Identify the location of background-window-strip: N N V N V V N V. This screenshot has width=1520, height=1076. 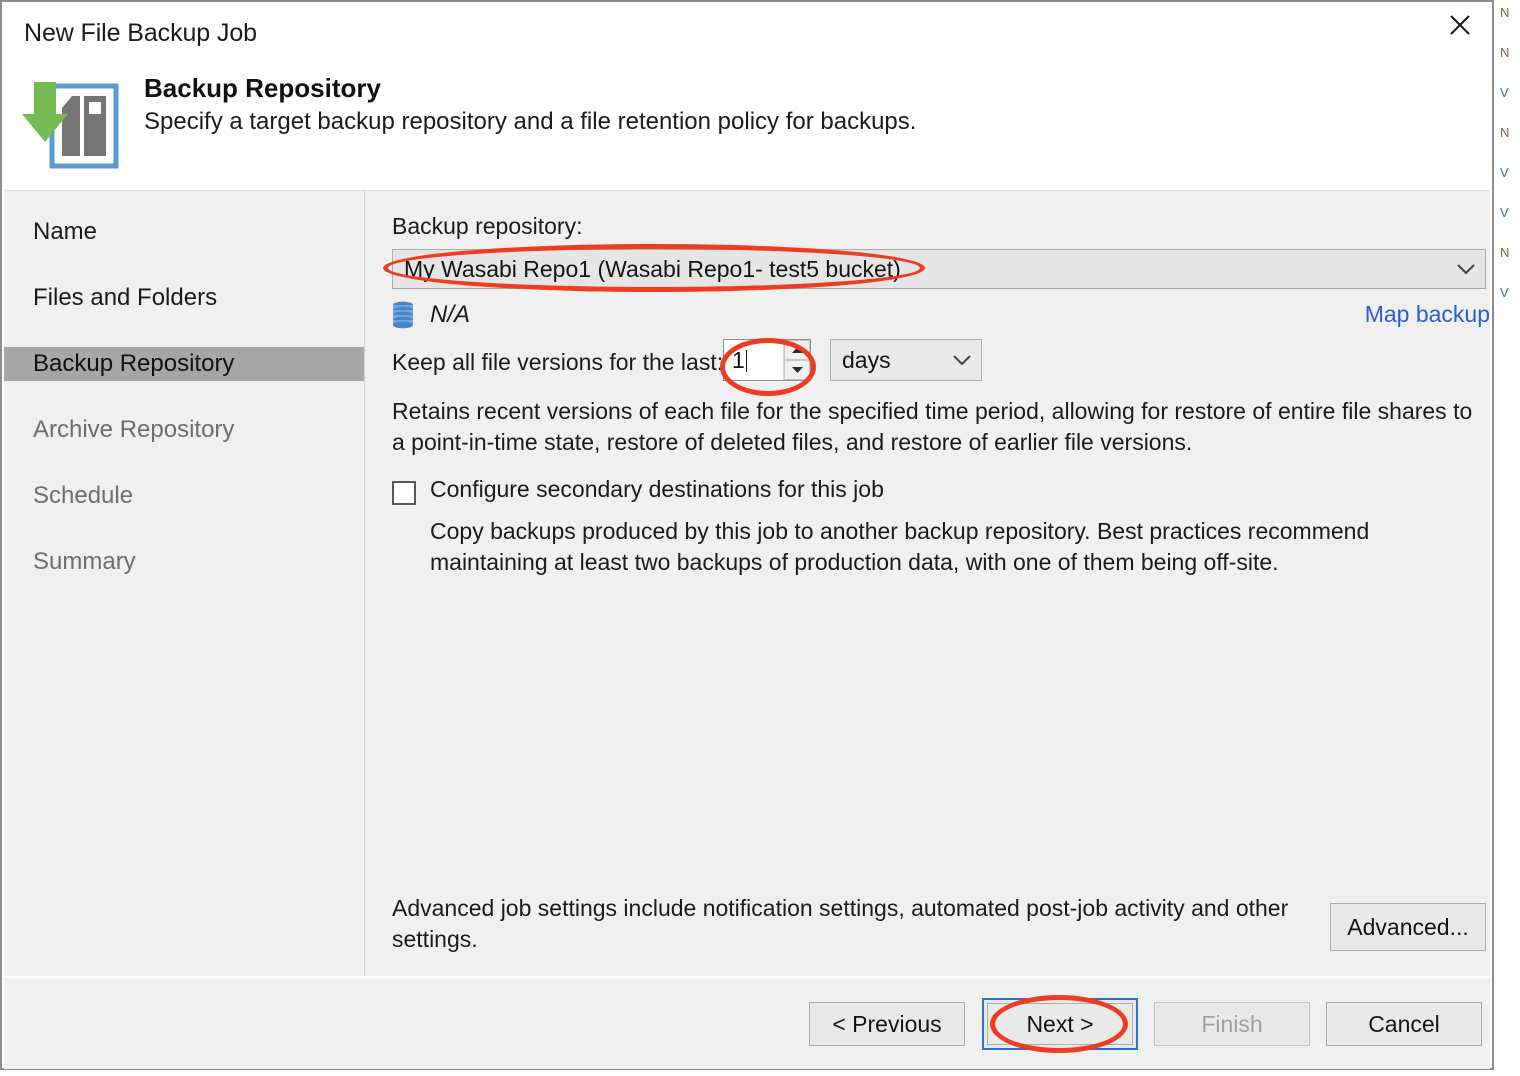
(1510, 538).